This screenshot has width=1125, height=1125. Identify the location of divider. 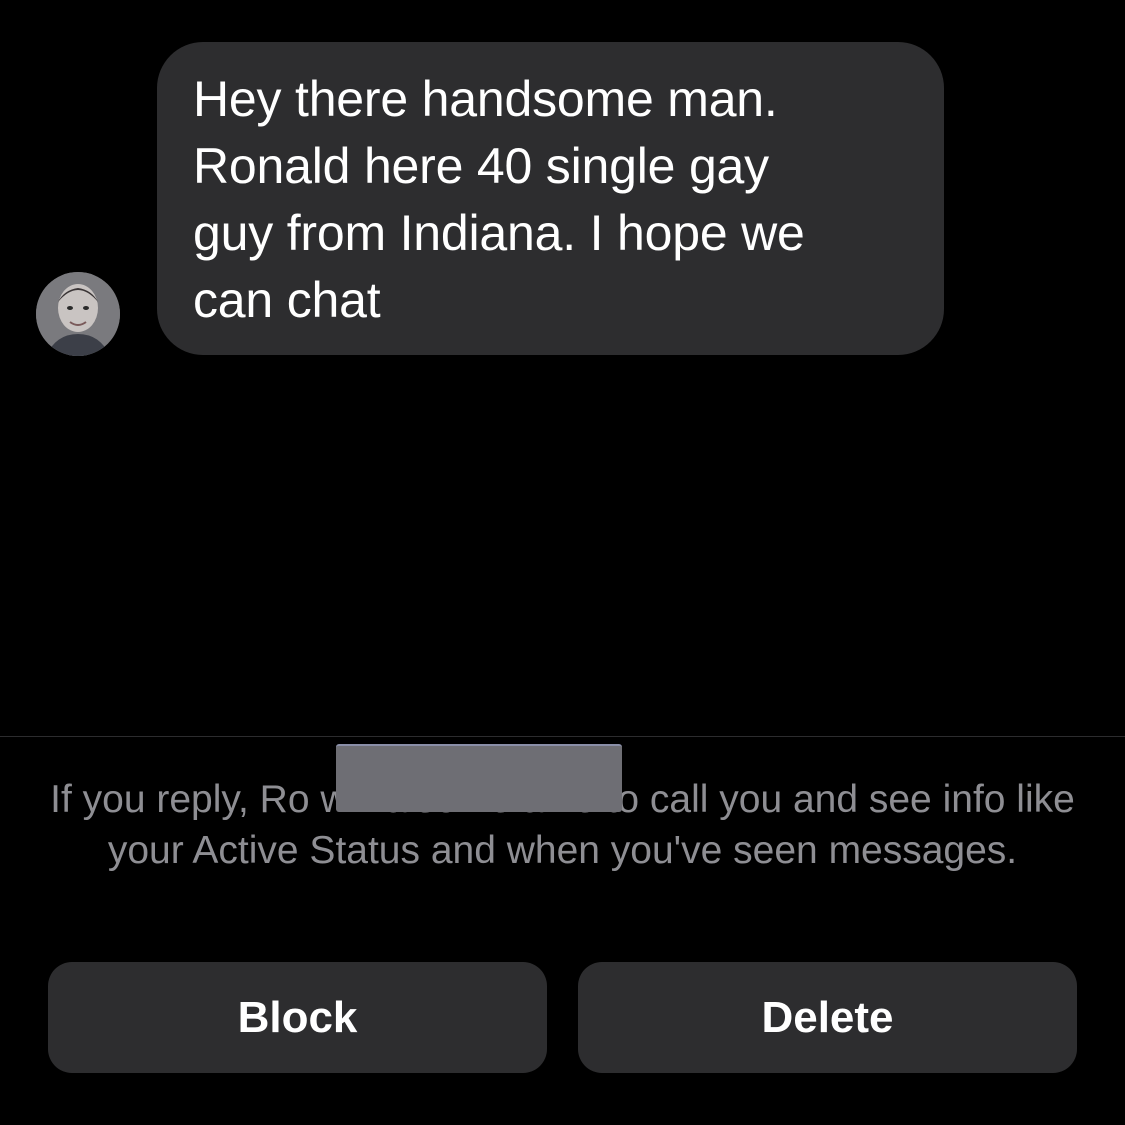
(562, 736).